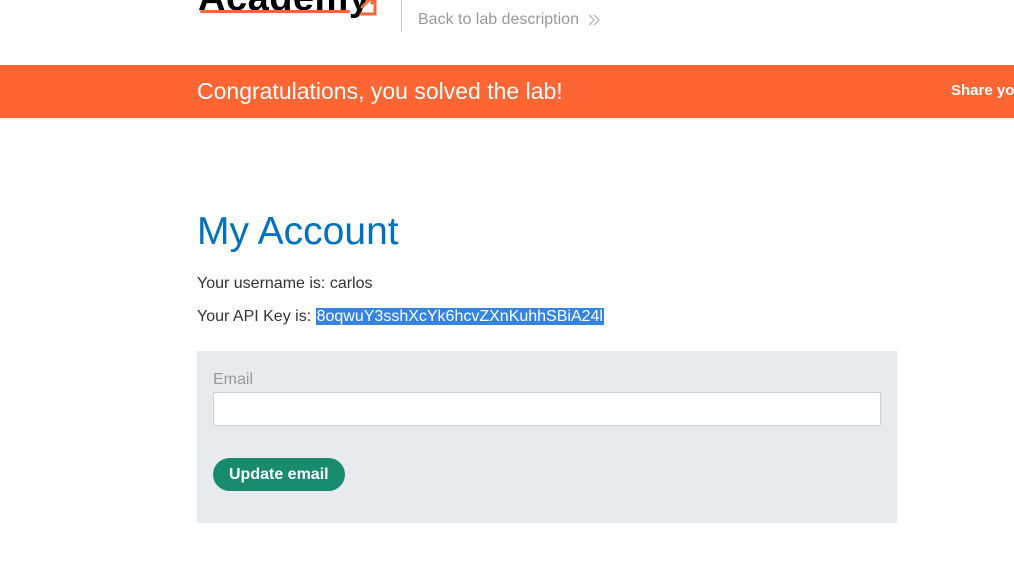 The image size is (1014, 582). What do you see at coordinates (233, 379) in the screenshot?
I see `email-label: Email` at bounding box center [233, 379].